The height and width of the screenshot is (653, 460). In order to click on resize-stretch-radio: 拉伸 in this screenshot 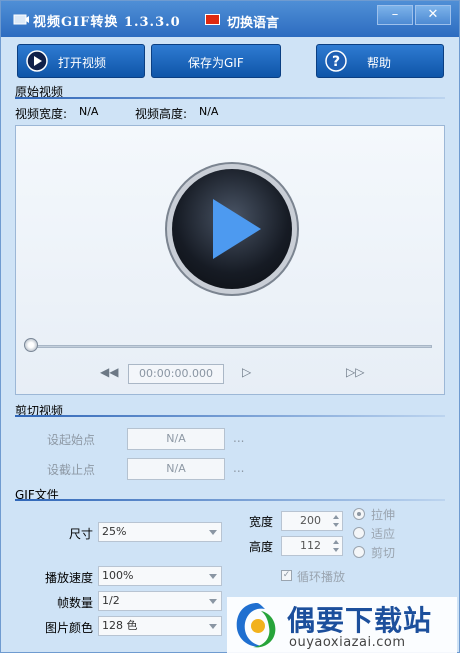, I will do `click(383, 514)`.